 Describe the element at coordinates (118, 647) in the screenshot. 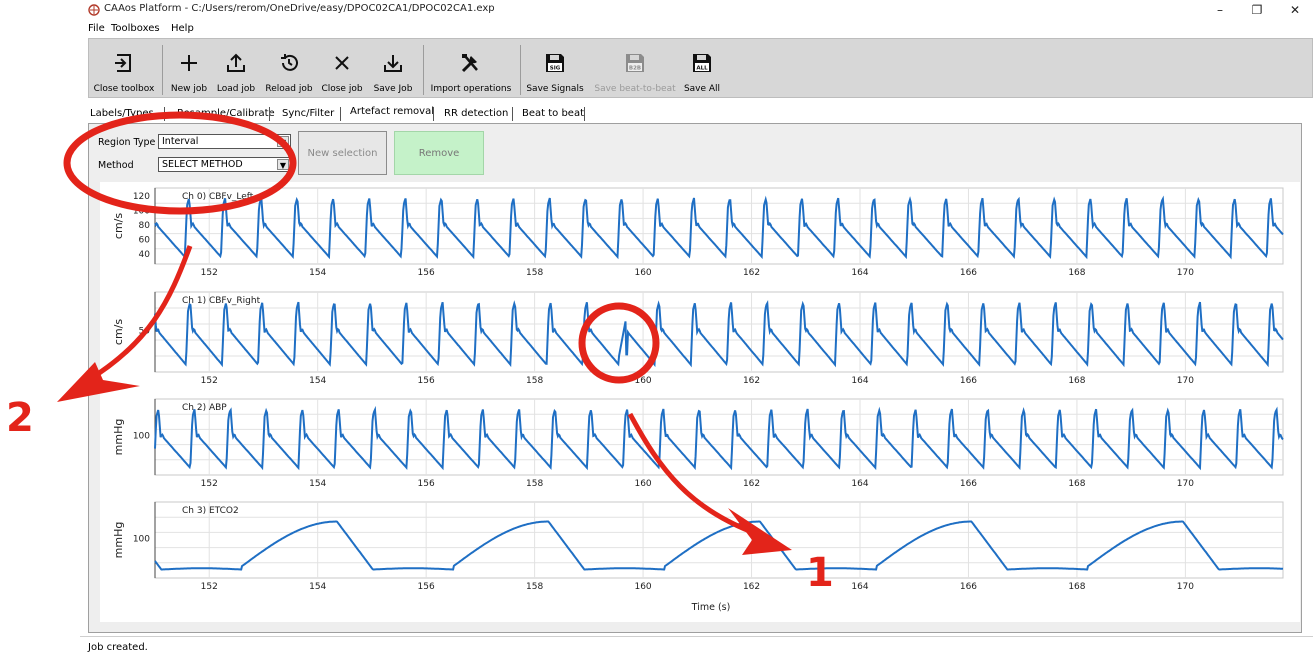

I see `status-text: Job created.` at that location.